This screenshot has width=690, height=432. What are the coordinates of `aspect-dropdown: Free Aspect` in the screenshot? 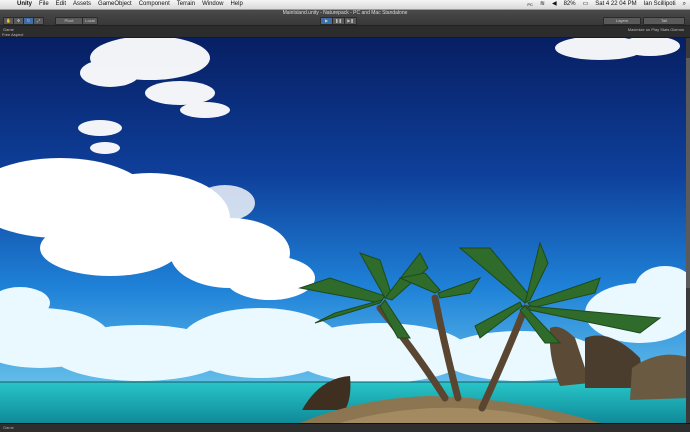 It's located at (12, 34).